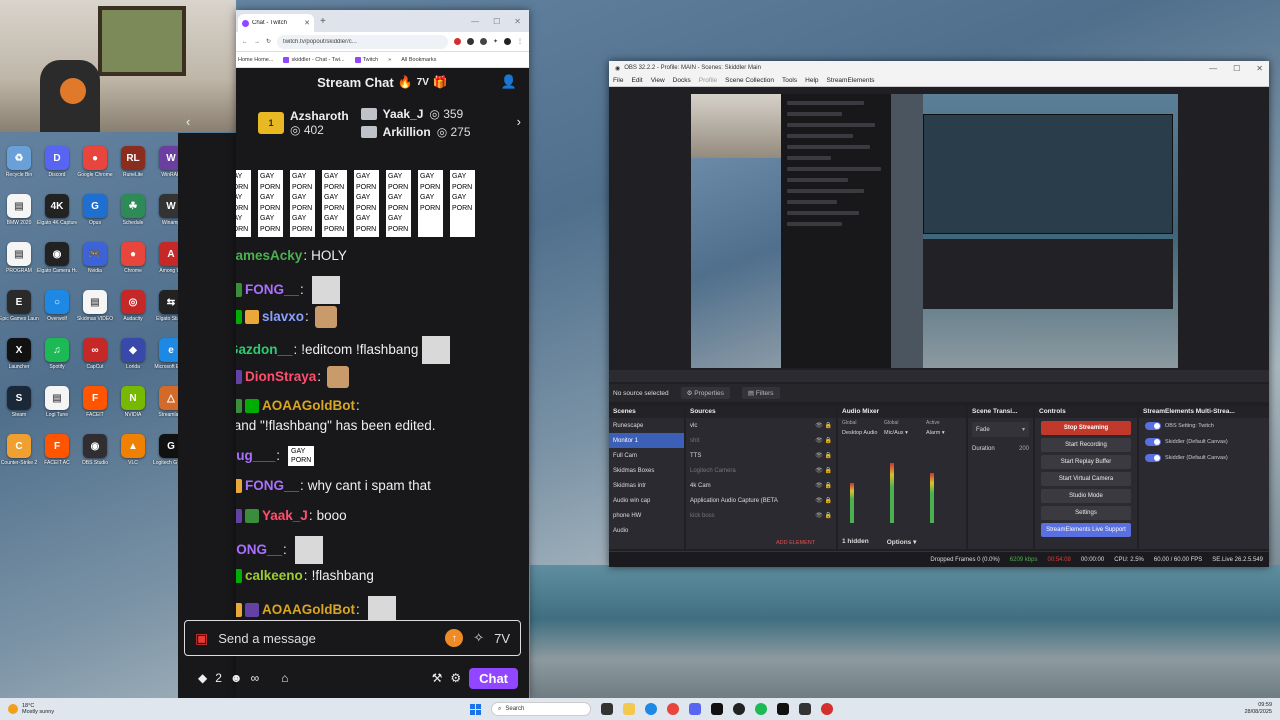  Describe the element at coordinates (1086, 513) in the screenshot. I see `control-button: Settings` at that location.